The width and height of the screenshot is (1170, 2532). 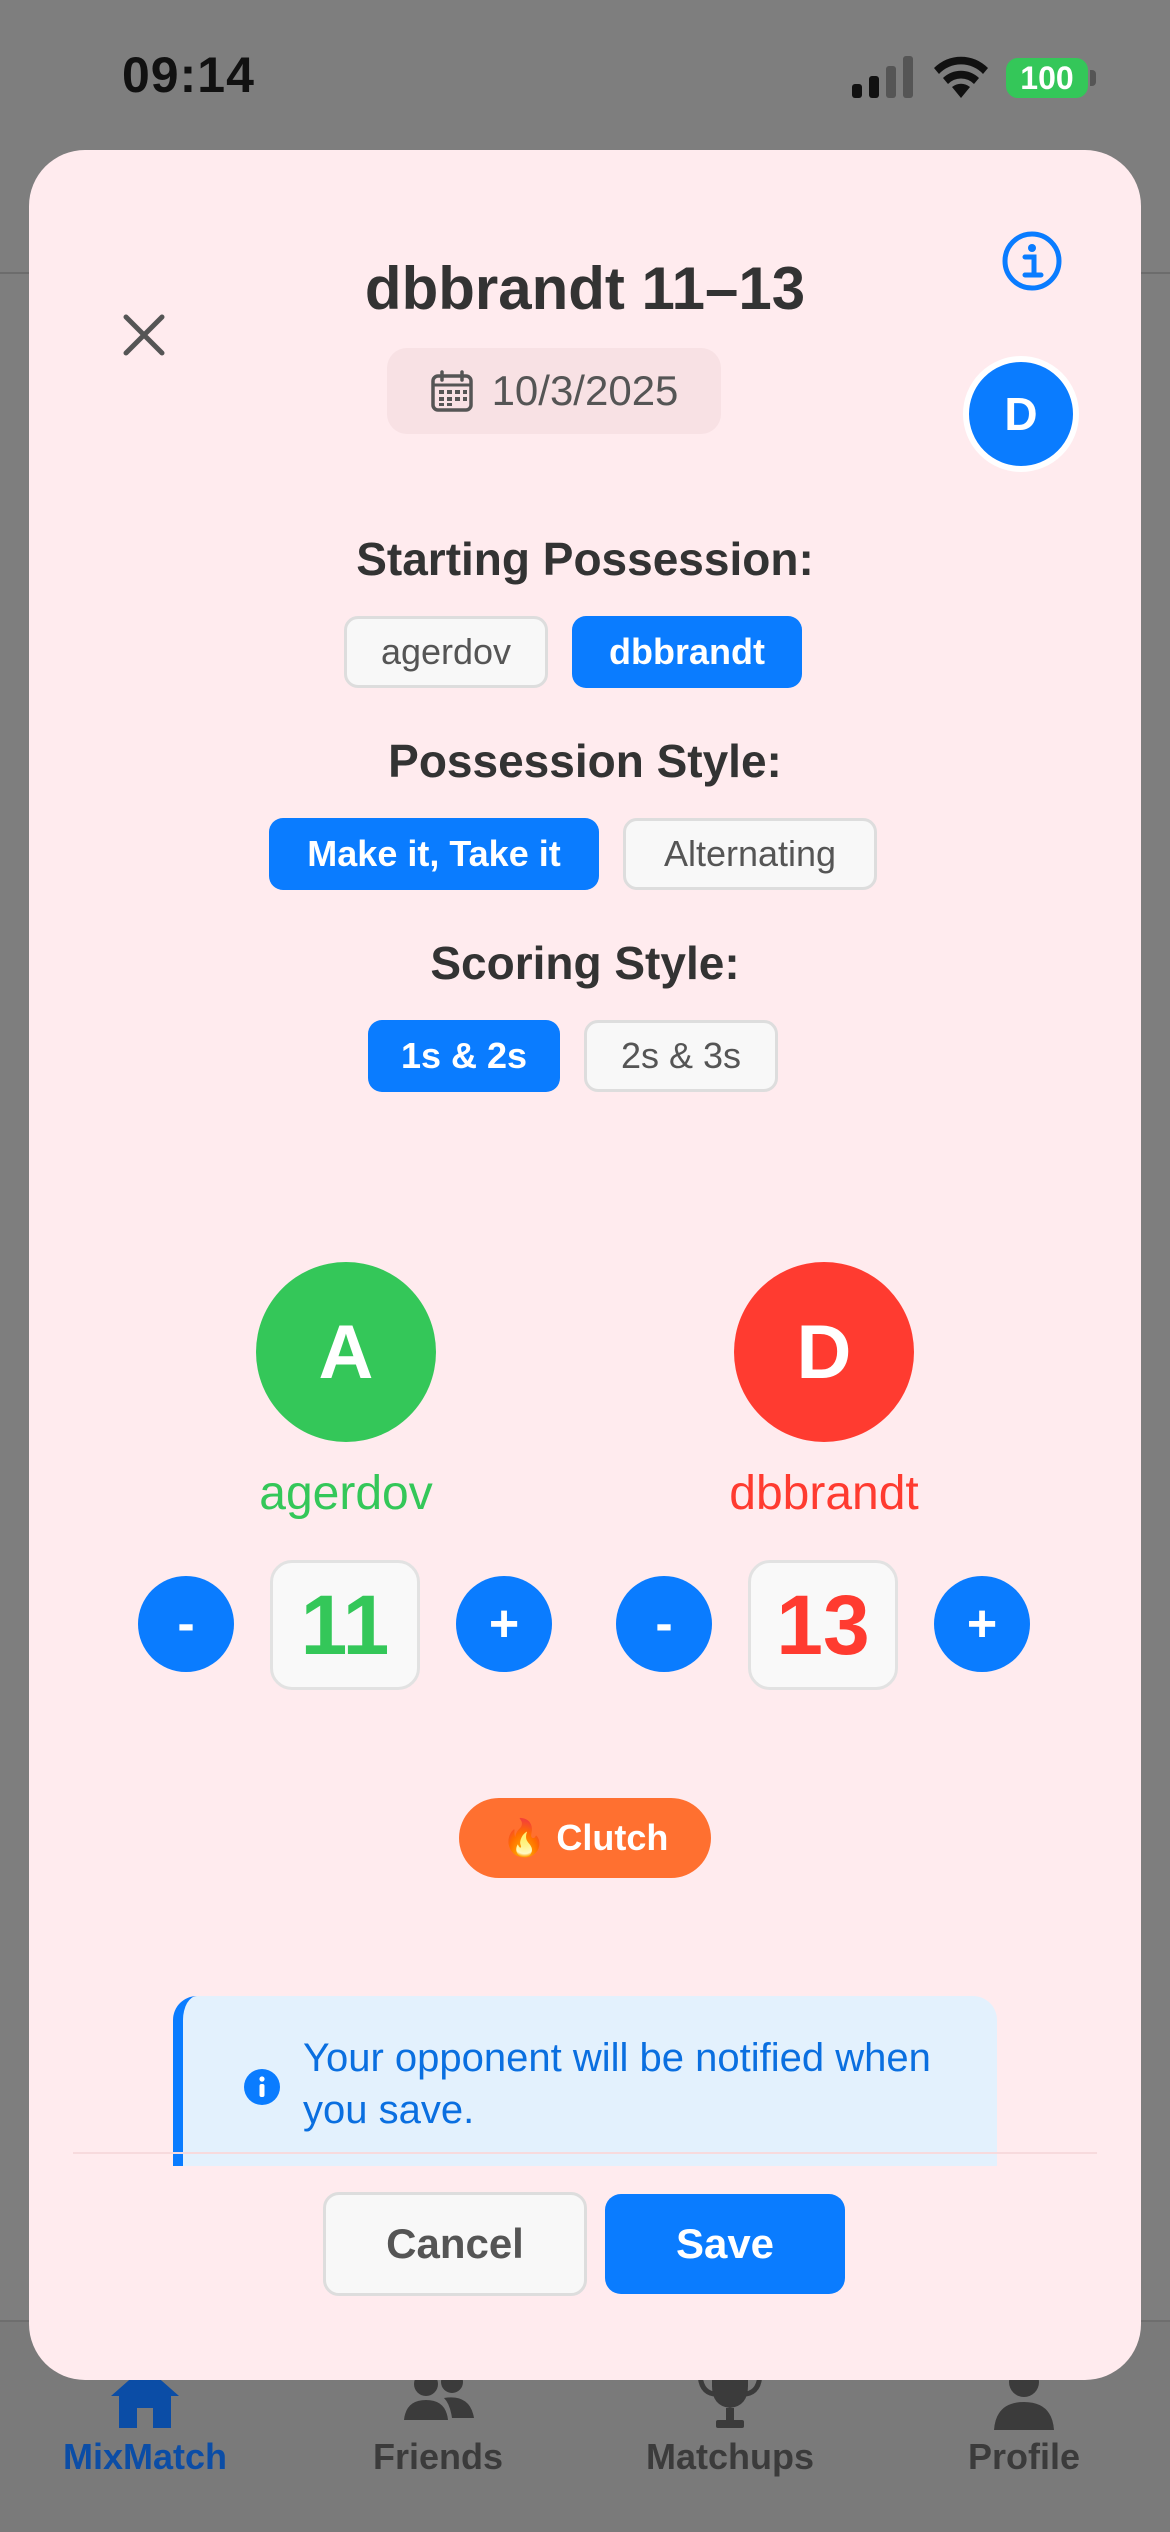 I want to click on player-avatar-dbbrandt: D, so click(x=824, y=1352).